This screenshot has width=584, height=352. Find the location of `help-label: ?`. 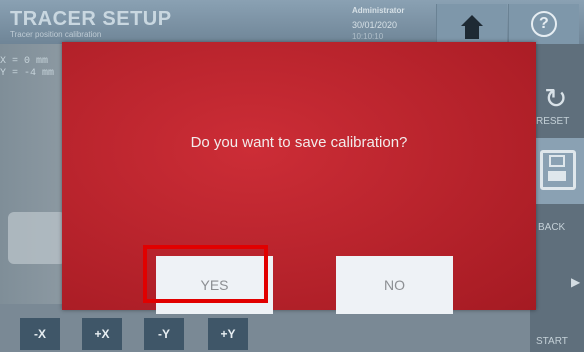

help-label: ? is located at coordinates (544, 23).